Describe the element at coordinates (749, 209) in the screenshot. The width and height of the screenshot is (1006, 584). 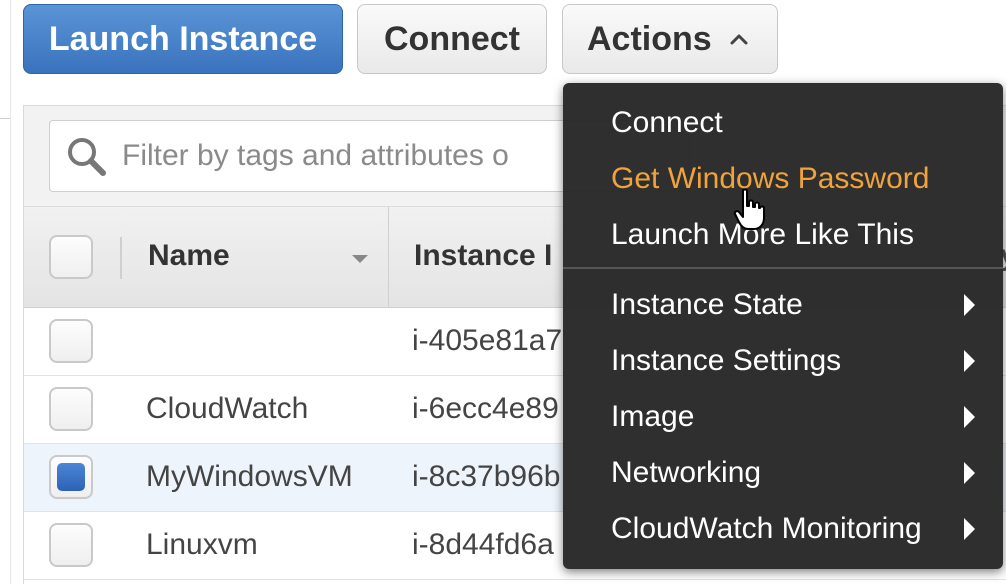
I see `hand-pointer-icon` at that location.